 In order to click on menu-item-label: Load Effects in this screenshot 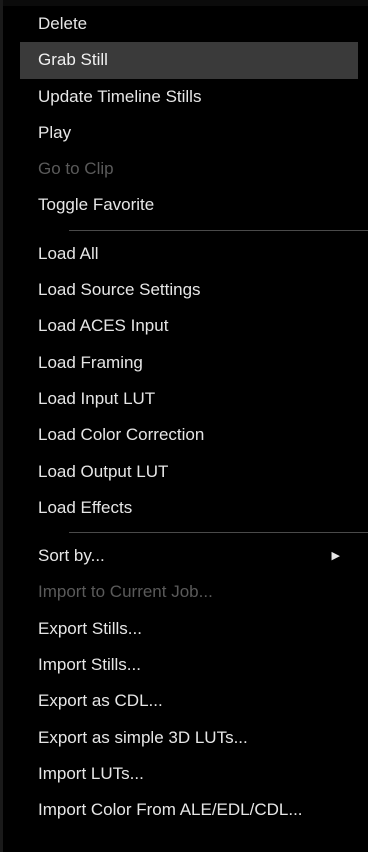, I will do `click(85, 507)`.